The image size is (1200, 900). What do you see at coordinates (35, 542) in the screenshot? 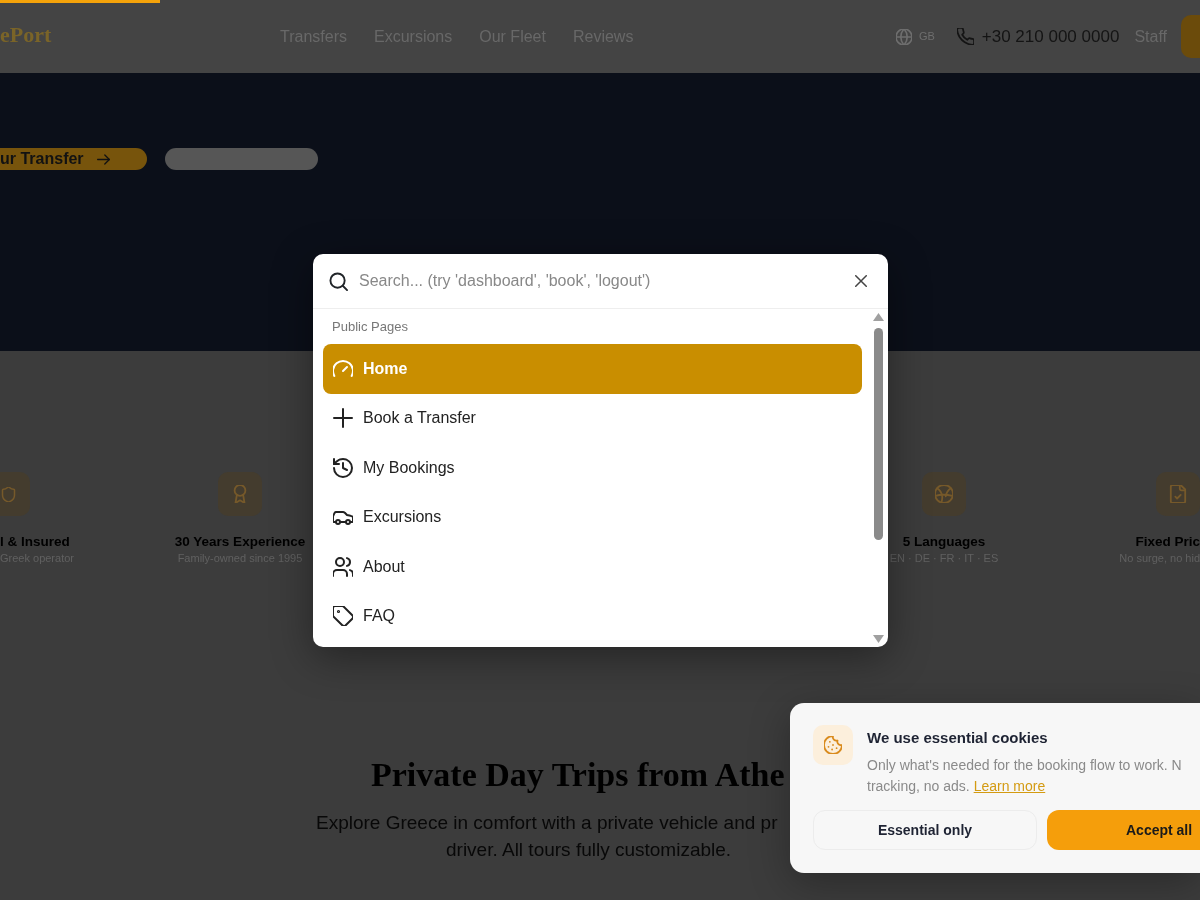
I see `feature-title: l & Insured` at bounding box center [35, 542].